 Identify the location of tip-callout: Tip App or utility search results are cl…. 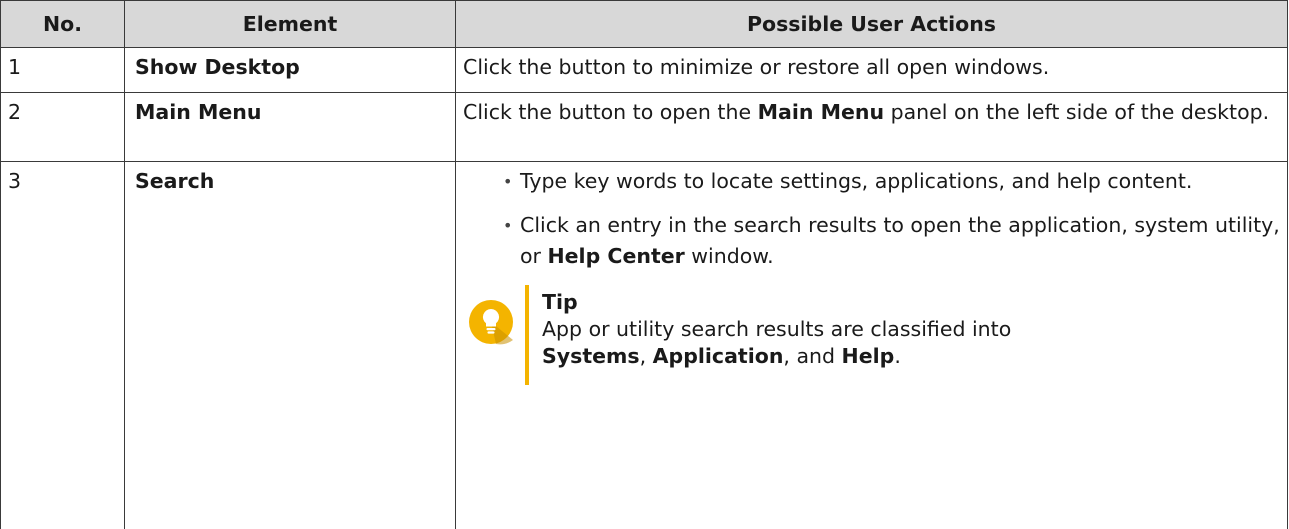
(872, 339).